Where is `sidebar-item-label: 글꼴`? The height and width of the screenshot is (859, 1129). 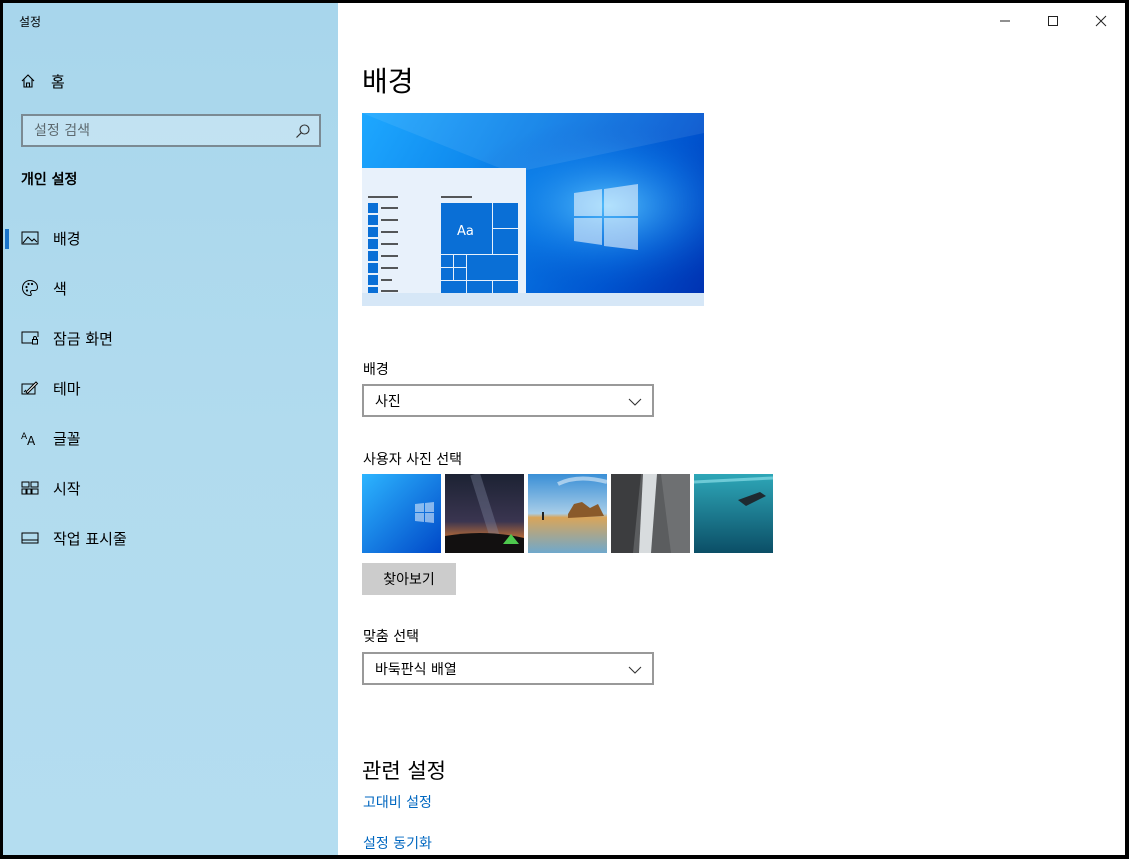
sidebar-item-label: 글꼴 is located at coordinates (67, 438).